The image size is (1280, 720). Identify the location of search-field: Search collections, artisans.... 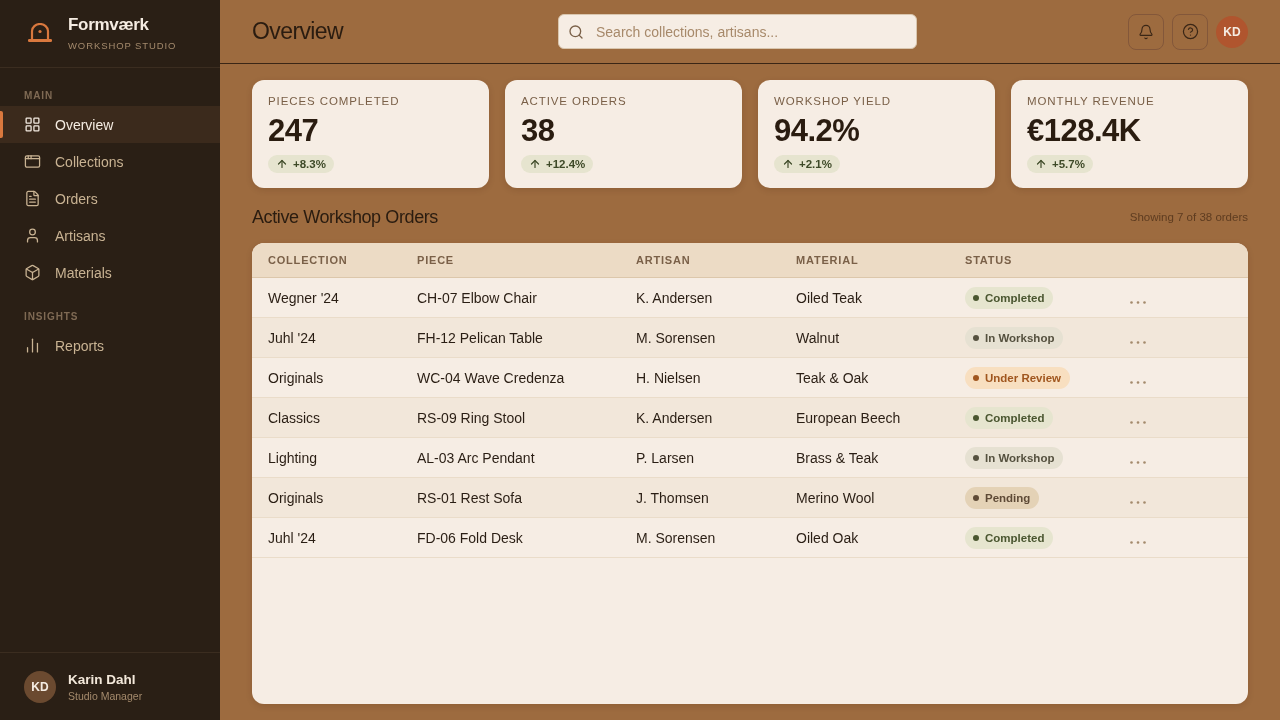
(737, 31).